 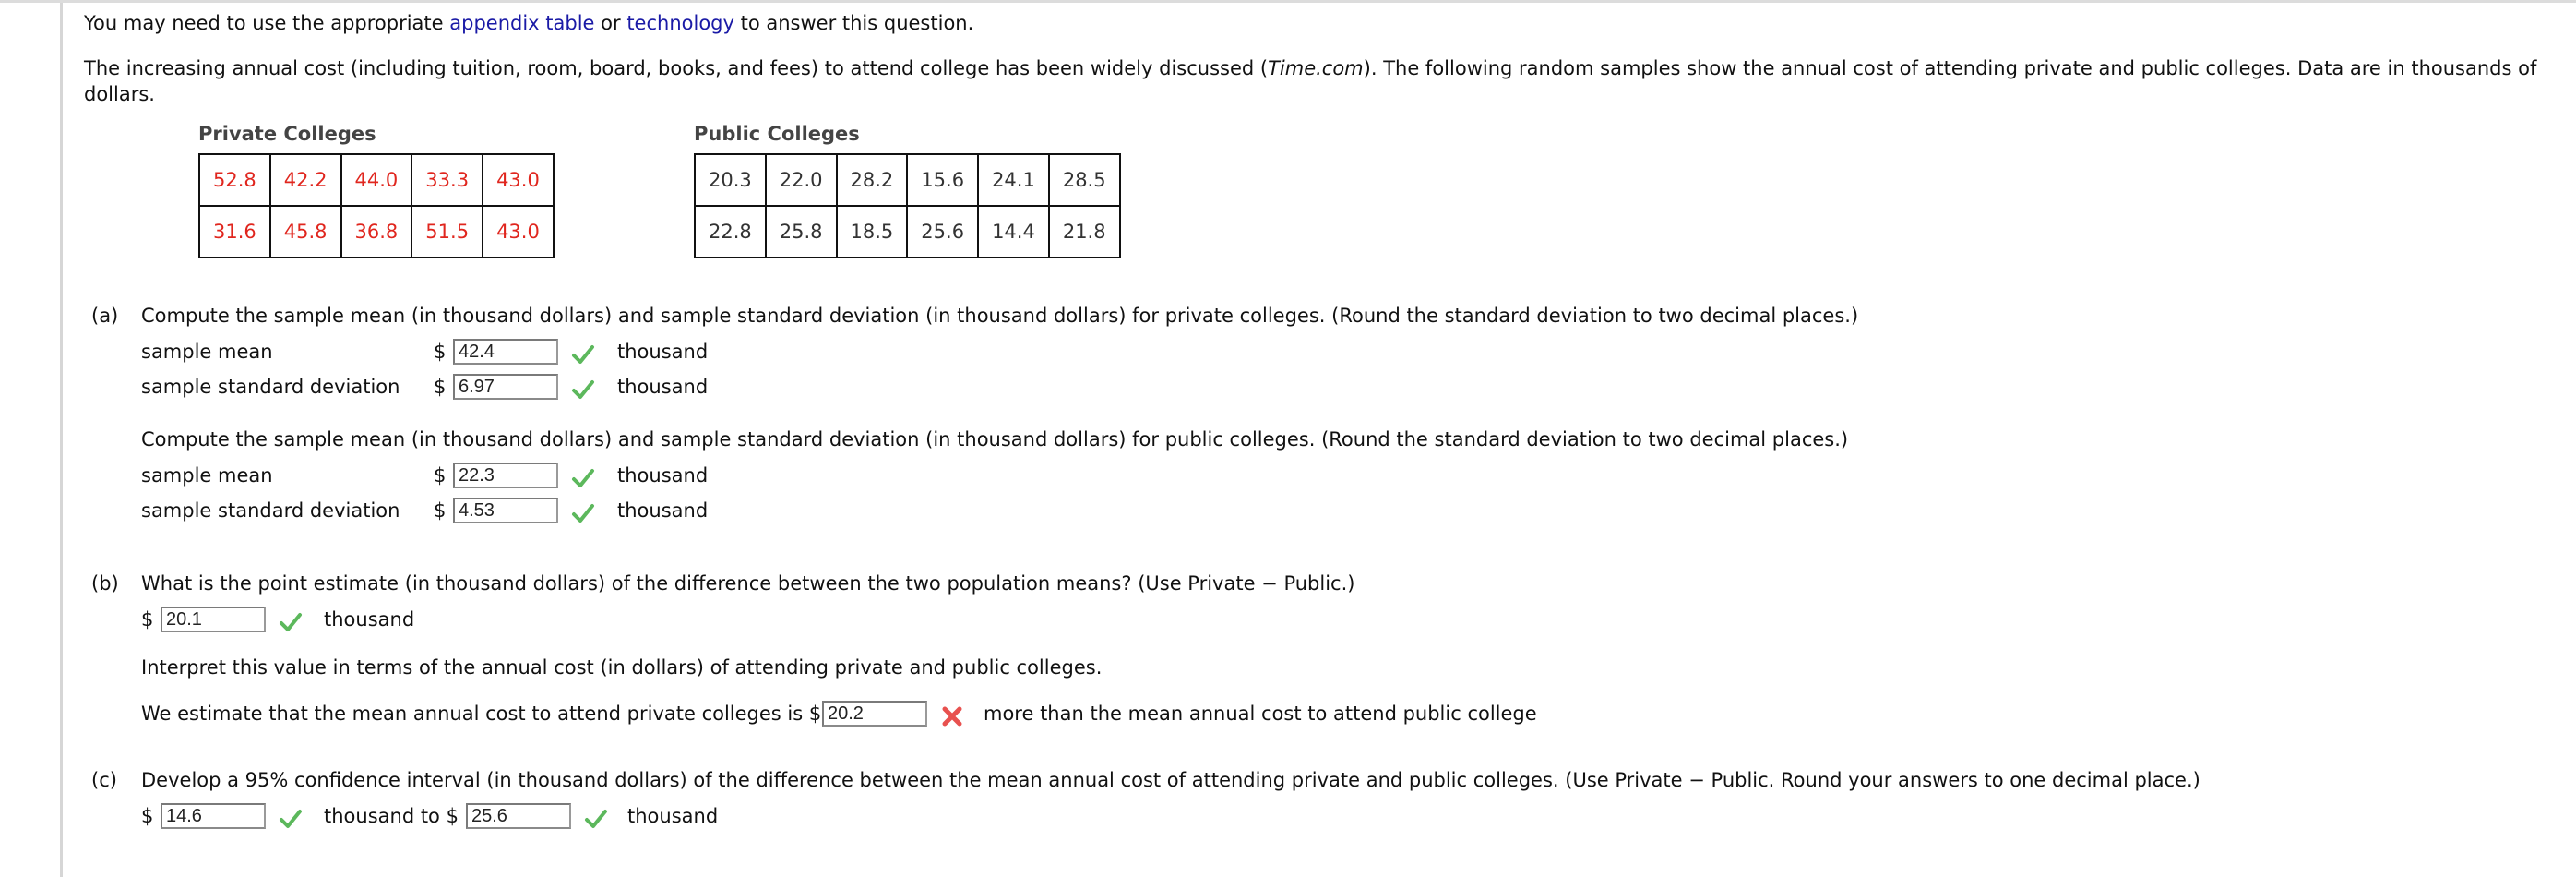 I want to click on public-mean-input: 22.3, so click(x=506, y=475).